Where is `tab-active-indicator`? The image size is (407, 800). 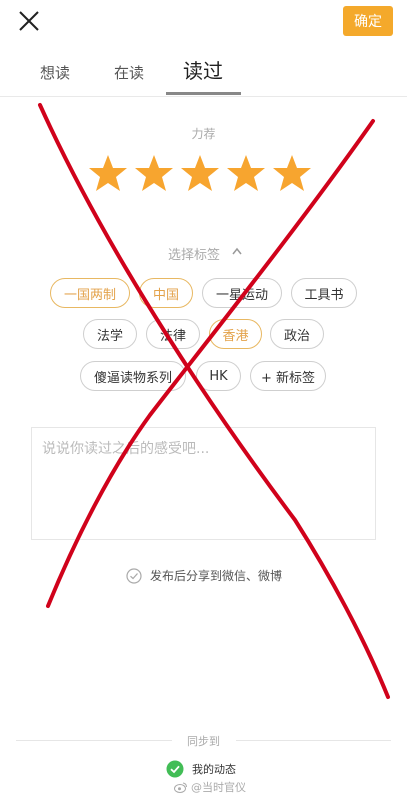 tab-active-indicator is located at coordinates (203, 93).